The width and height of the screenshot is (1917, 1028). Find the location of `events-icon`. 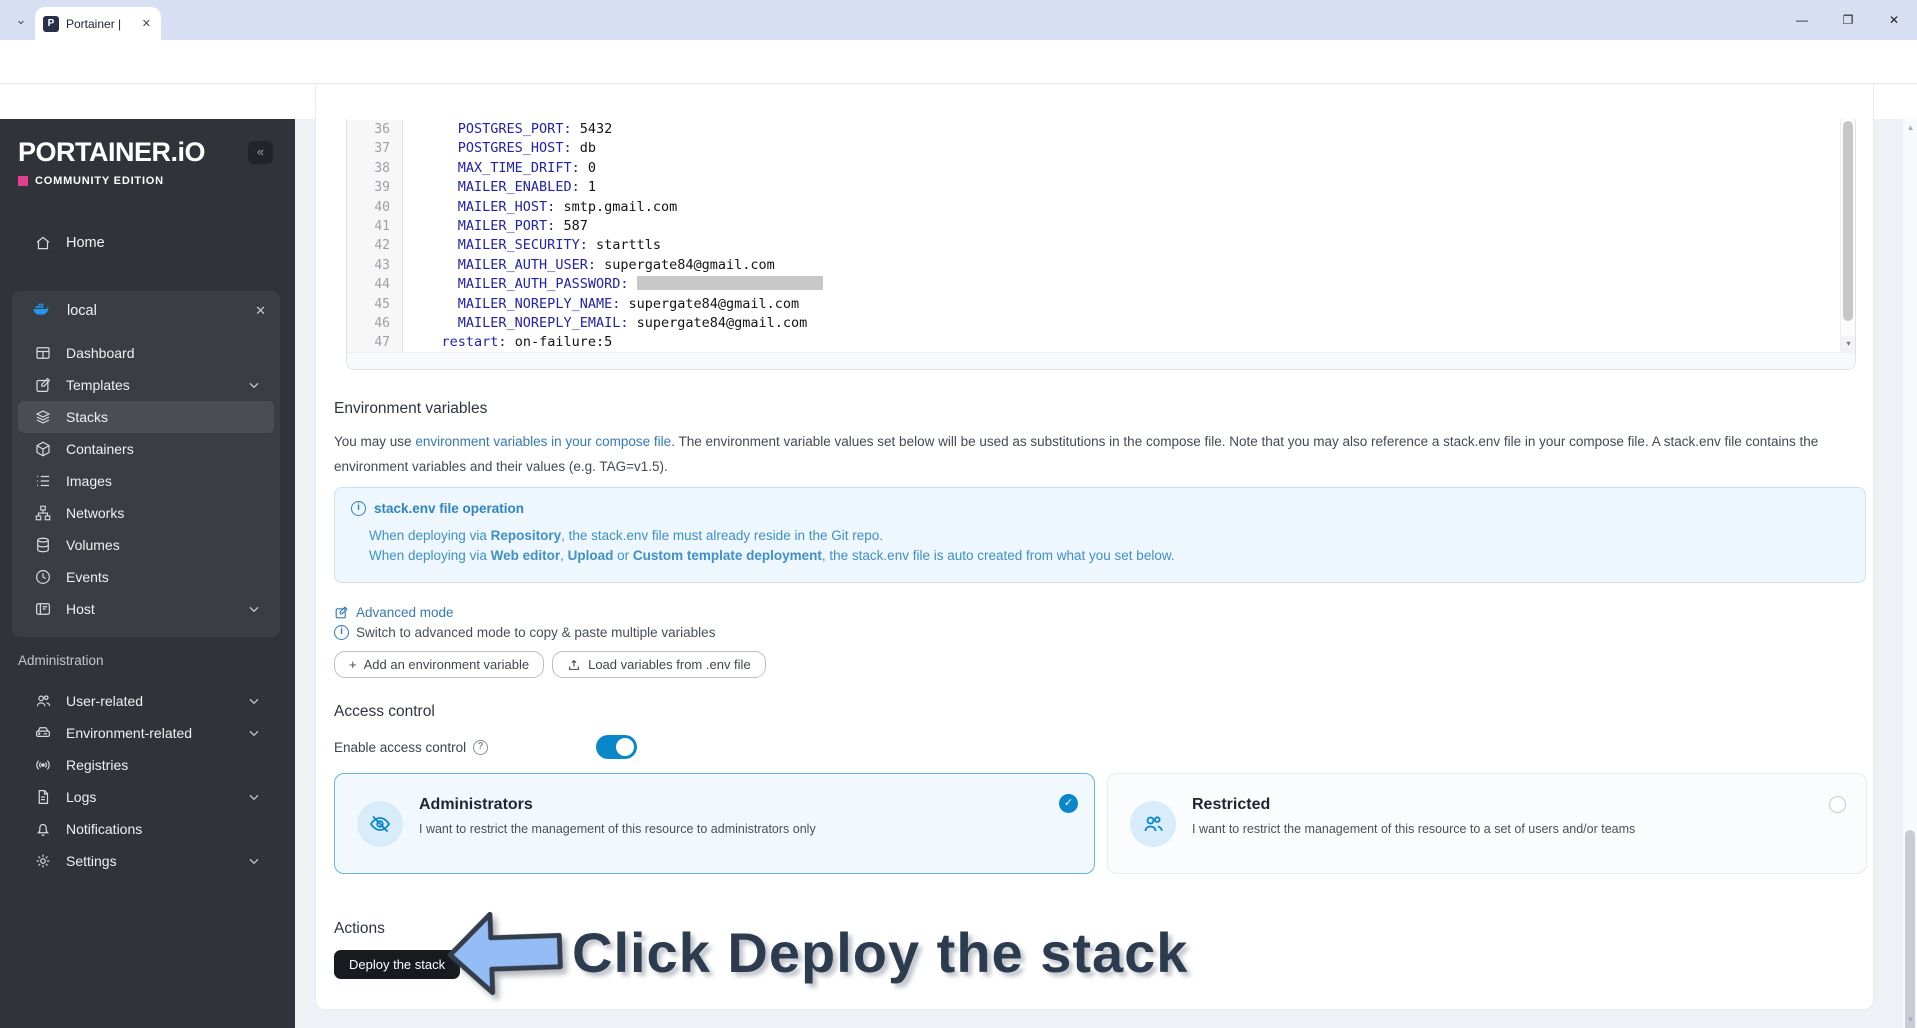

events-icon is located at coordinates (43, 577).